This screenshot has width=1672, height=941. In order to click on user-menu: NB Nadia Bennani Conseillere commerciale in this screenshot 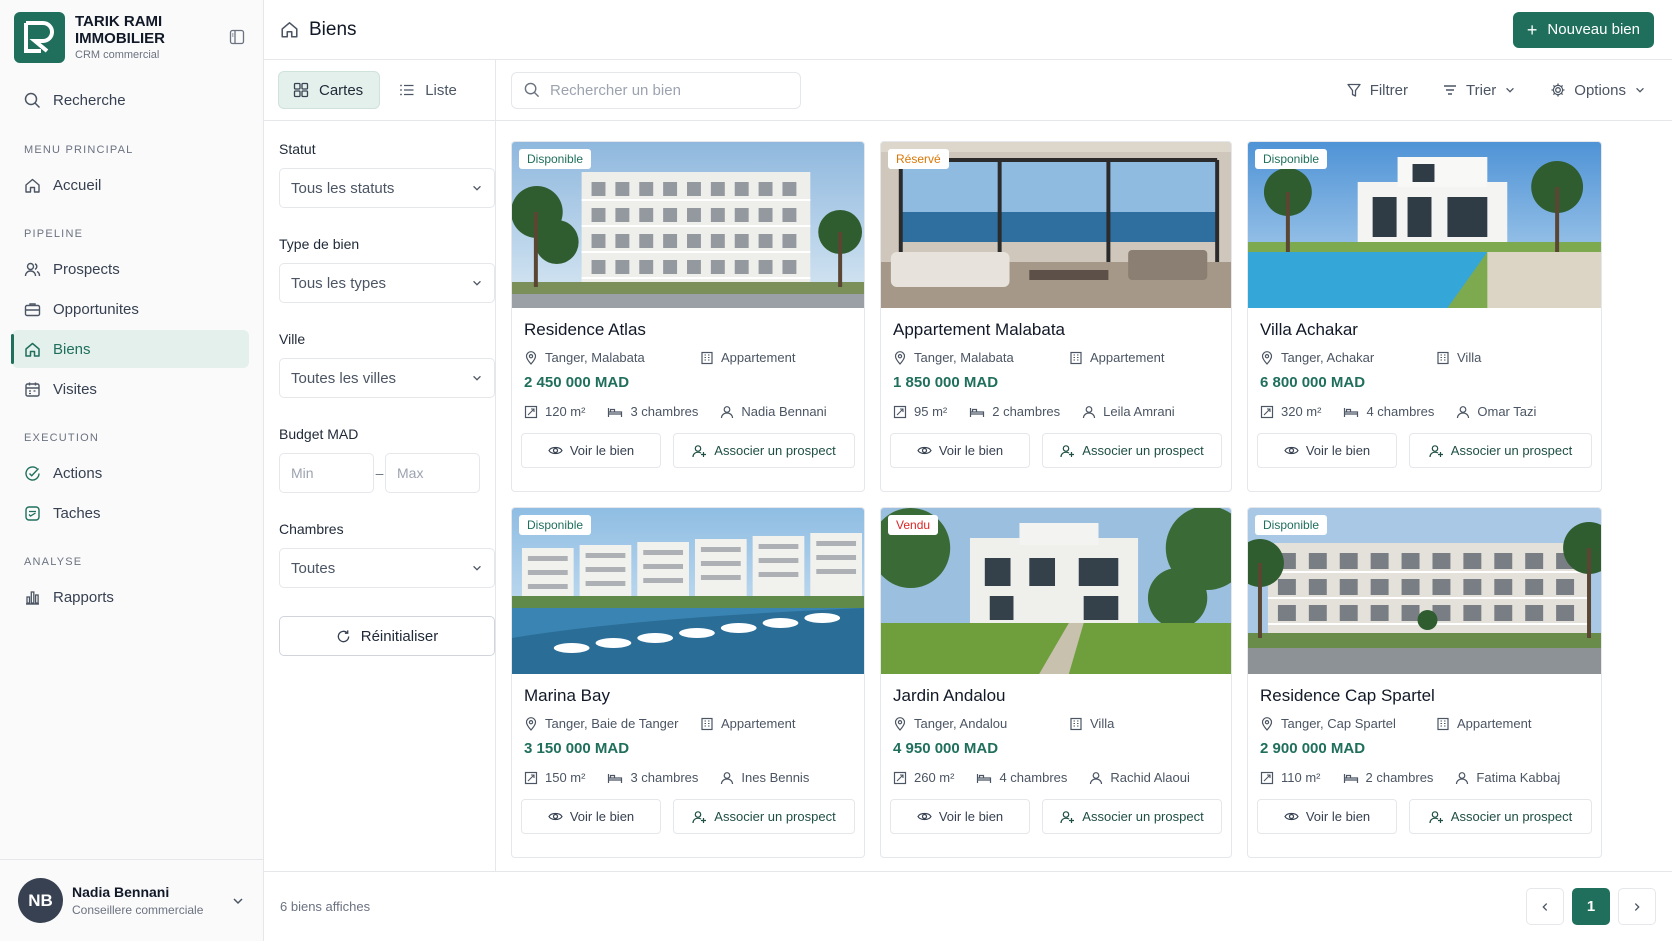, I will do `click(131, 900)`.